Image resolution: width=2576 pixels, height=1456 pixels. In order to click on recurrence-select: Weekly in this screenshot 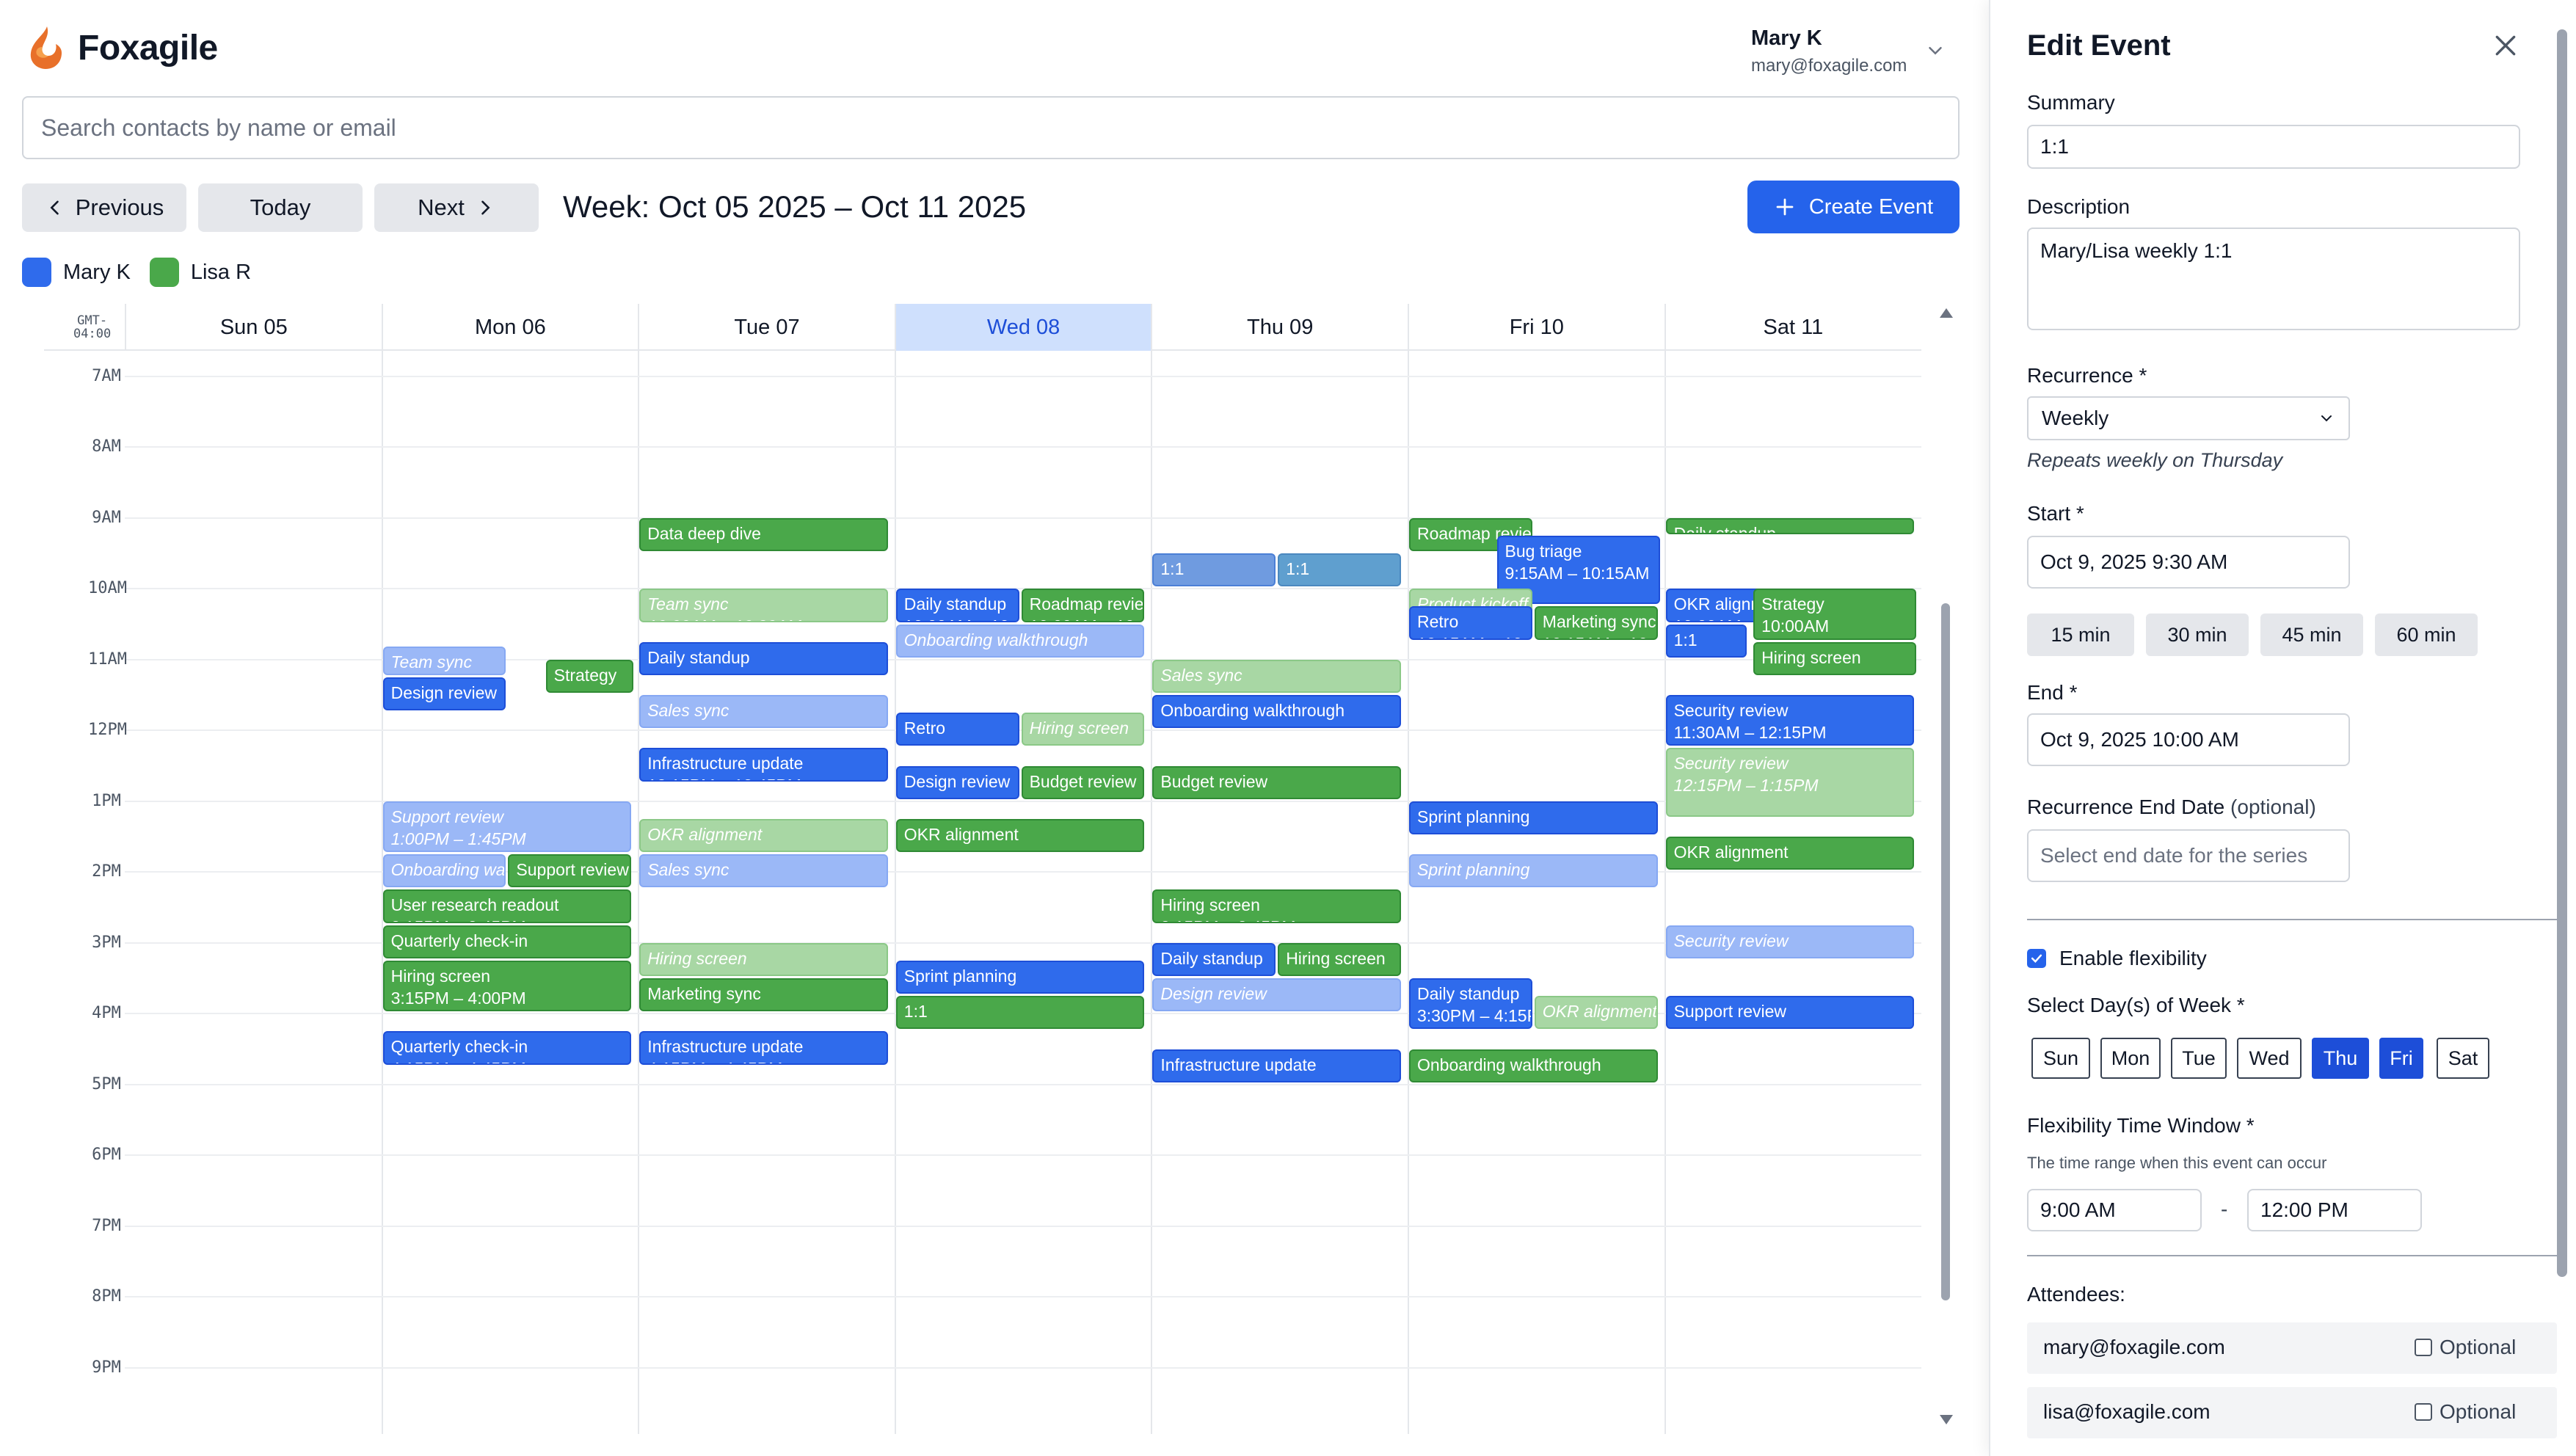, I will do `click(2188, 418)`.